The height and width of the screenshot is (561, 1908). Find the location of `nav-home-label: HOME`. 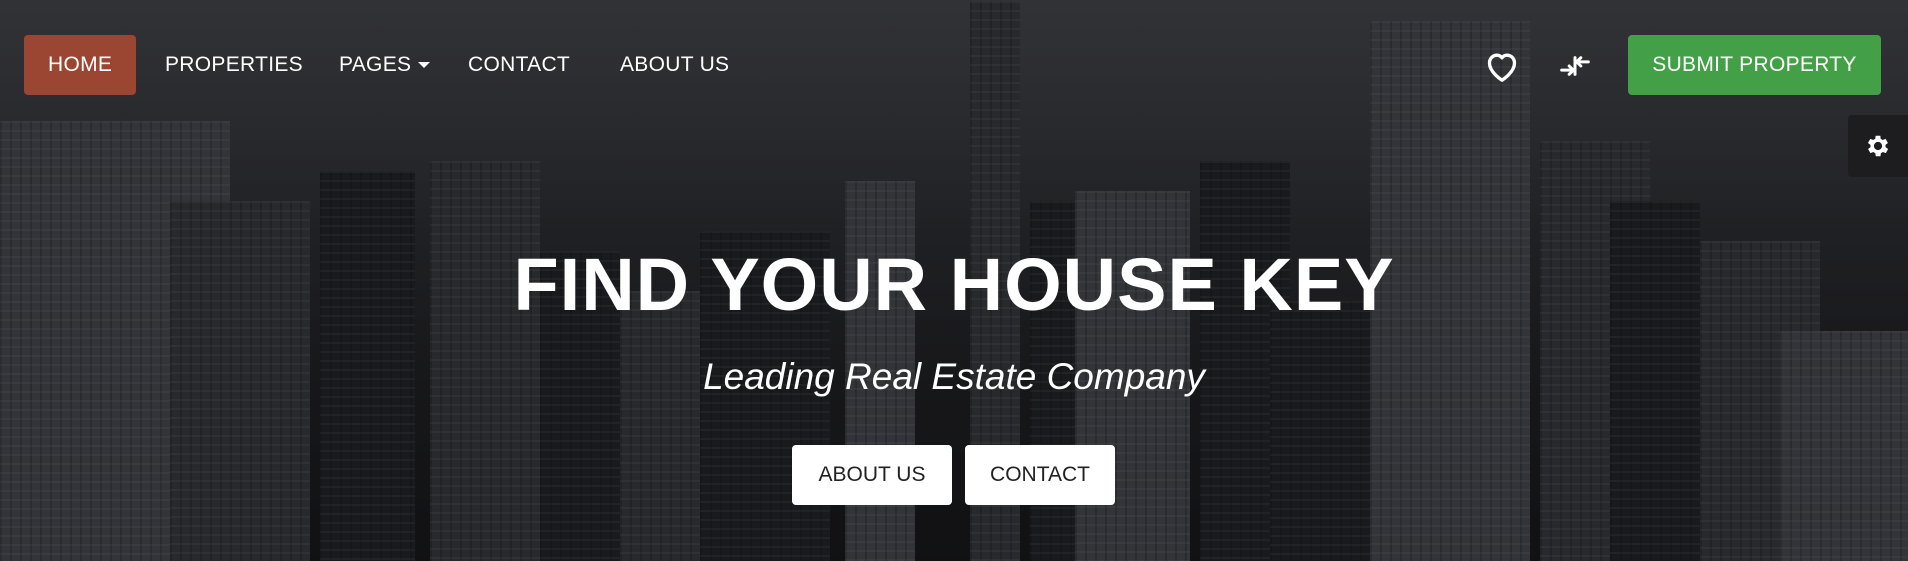

nav-home-label: HOME is located at coordinates (80, 64).